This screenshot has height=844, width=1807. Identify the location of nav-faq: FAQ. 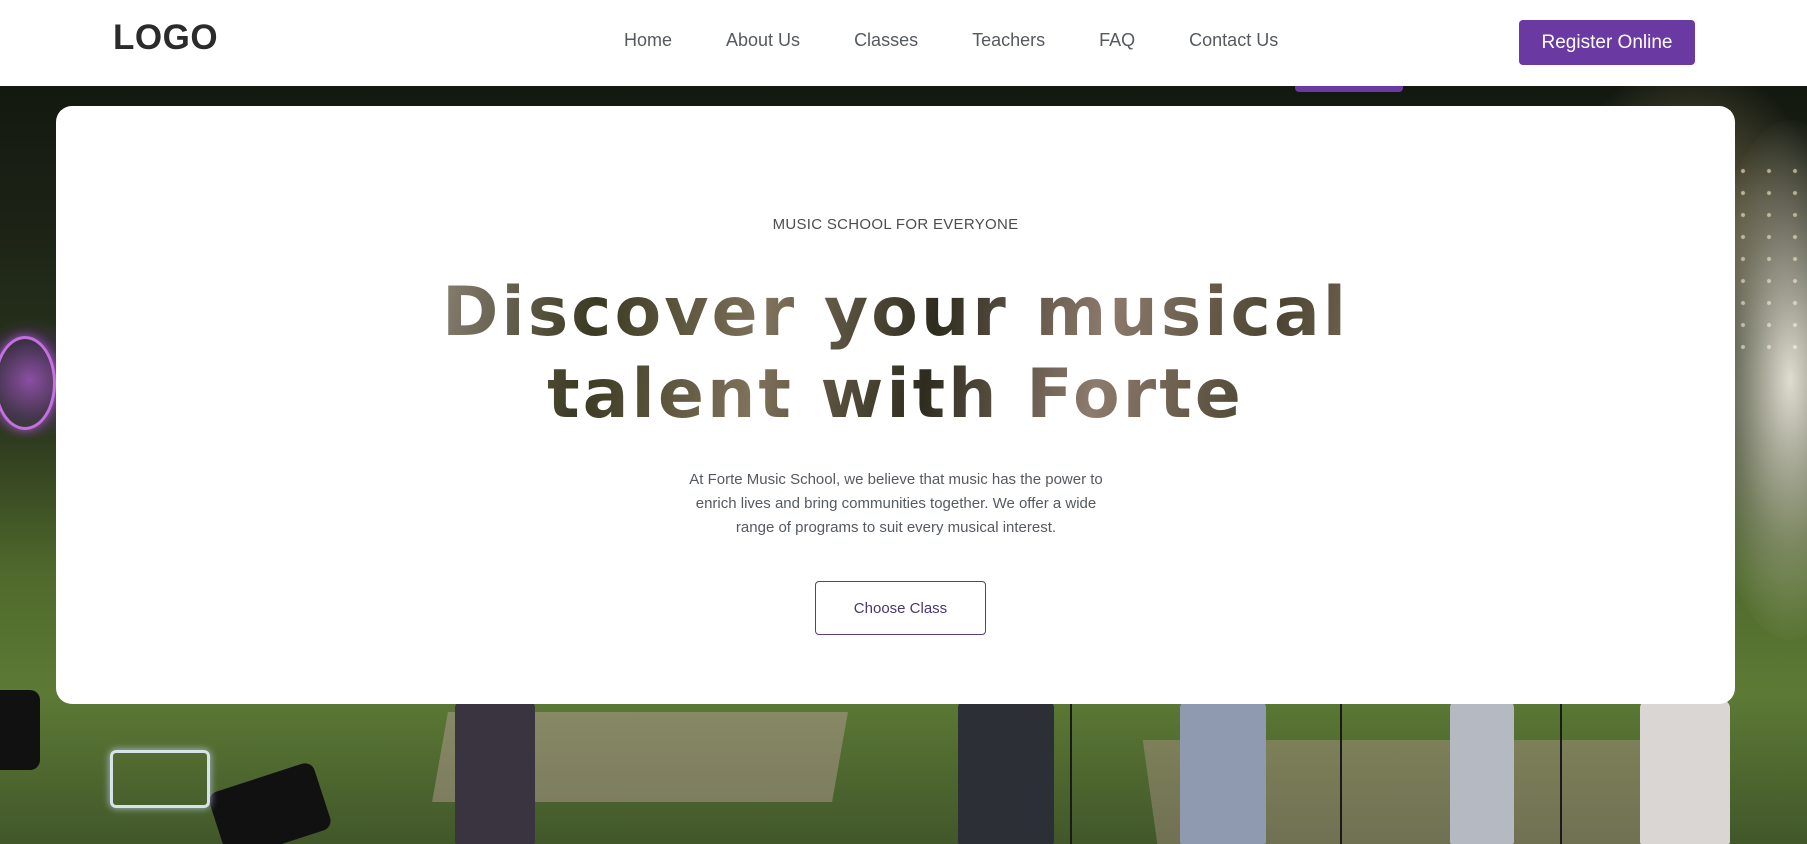
(1117, 40).